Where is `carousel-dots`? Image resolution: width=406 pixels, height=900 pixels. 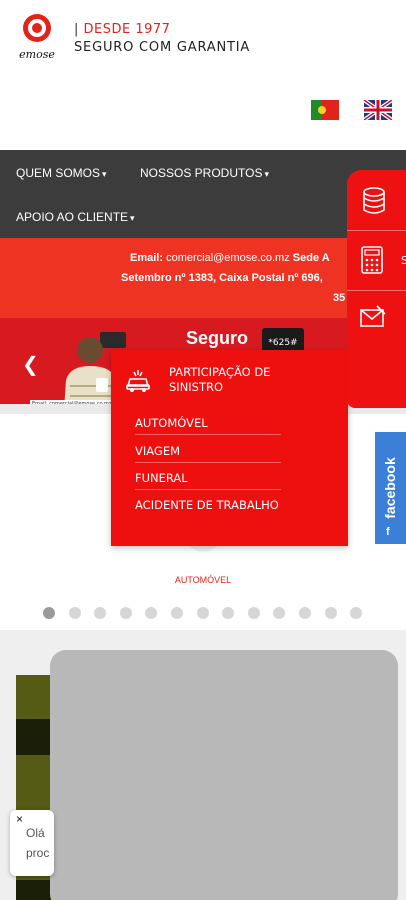
carousel-dots is located at coordinates (203, 614).